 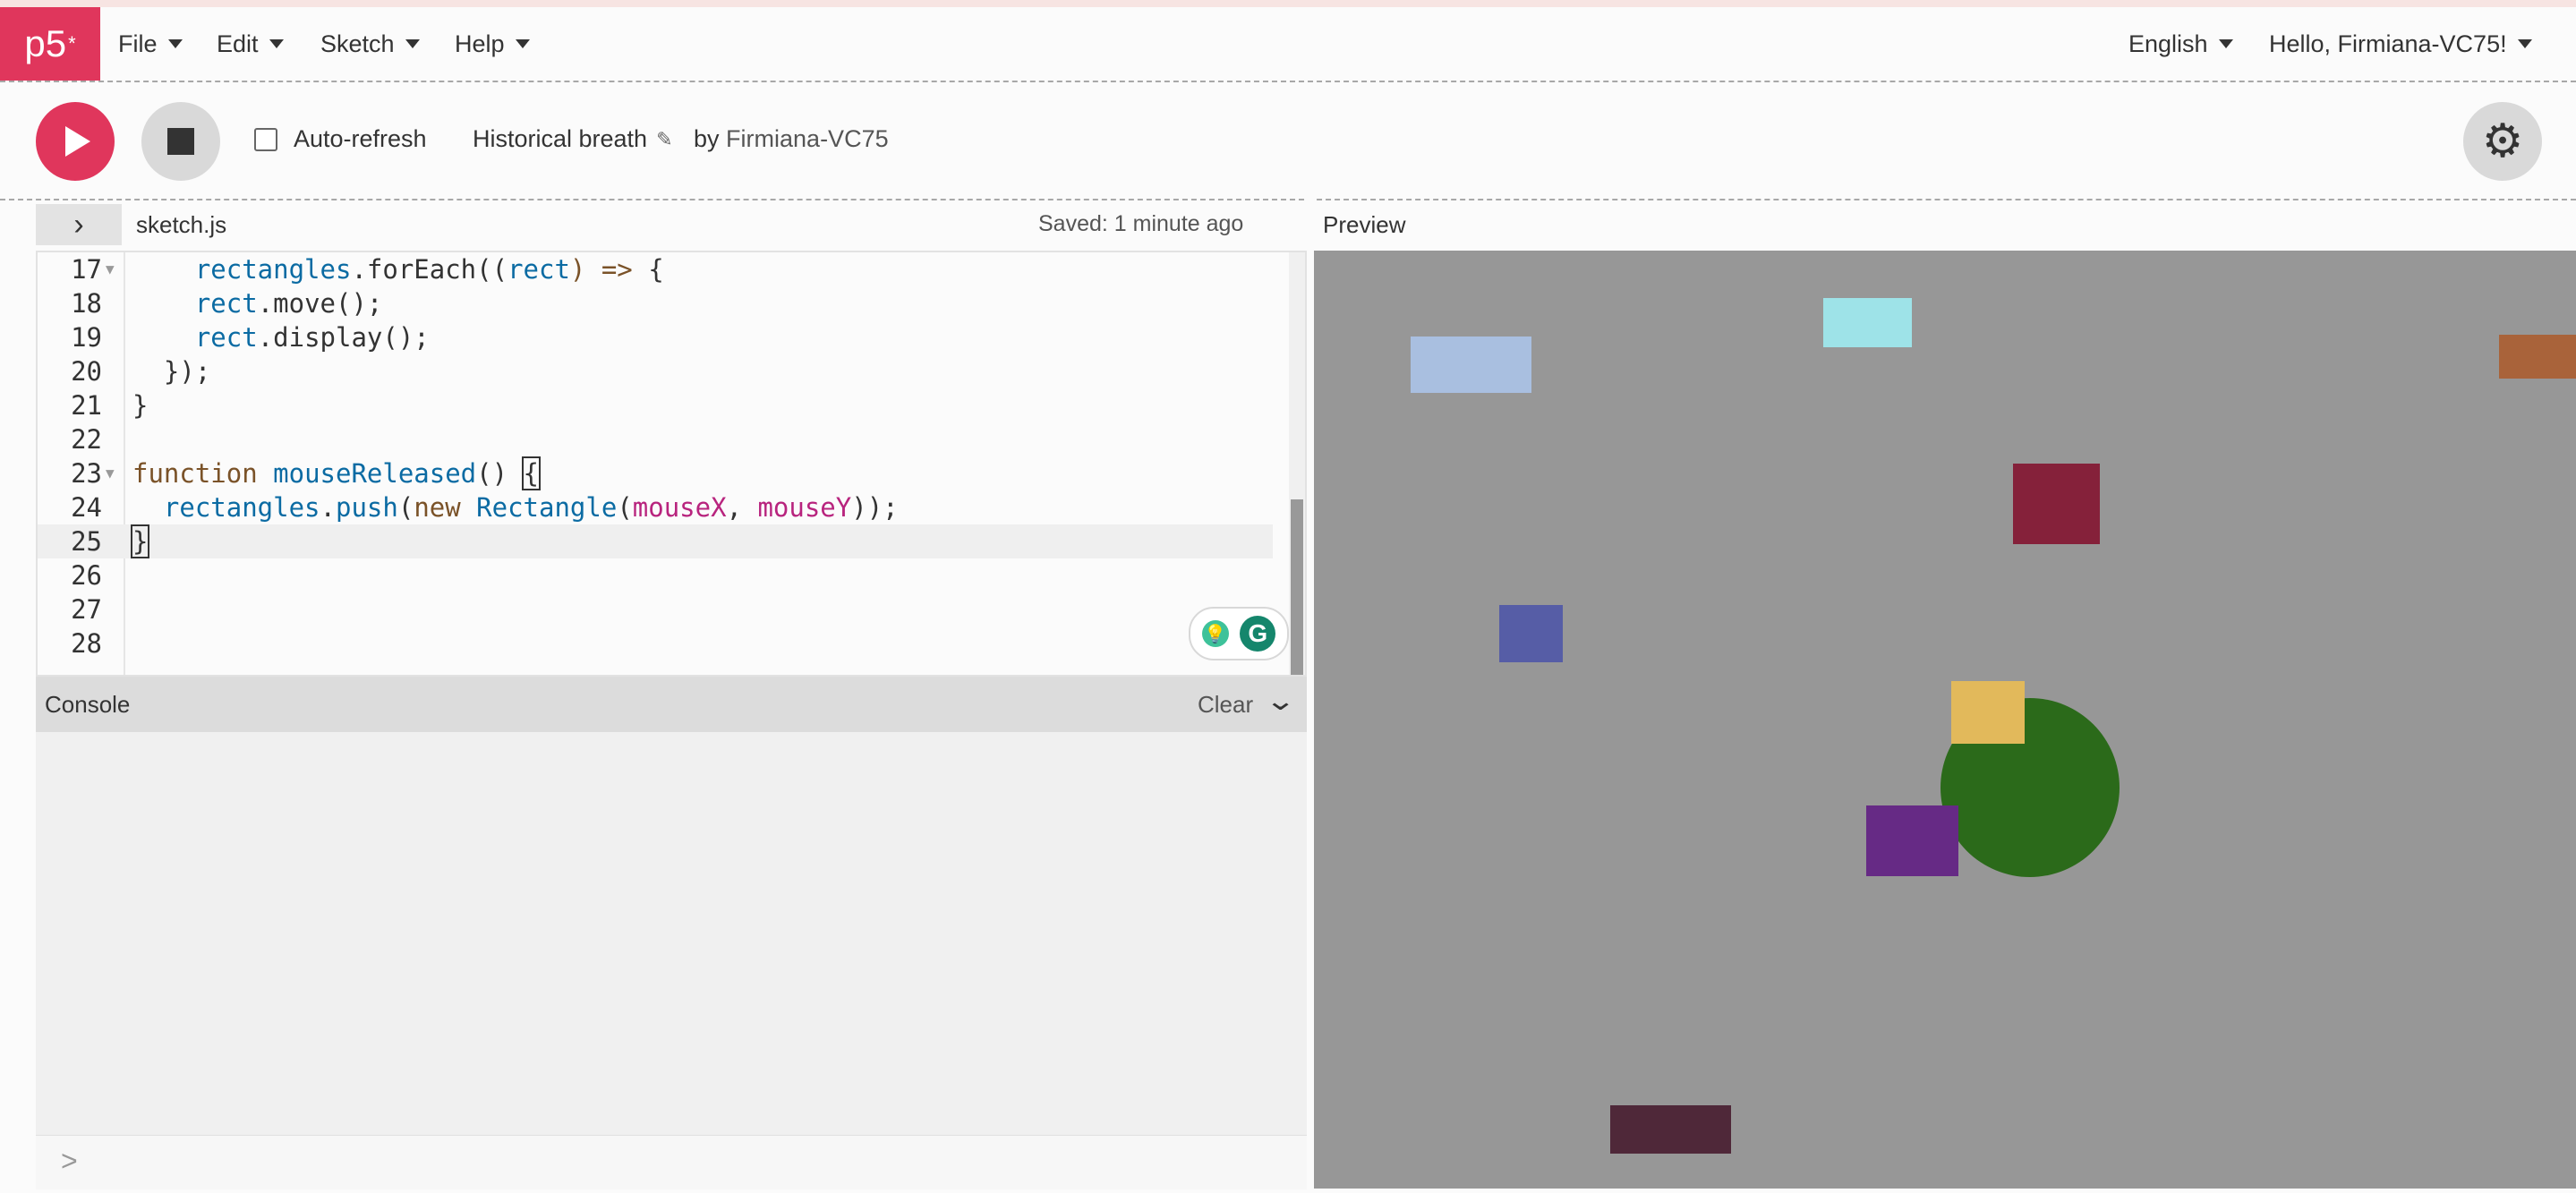 I want to click on line-number: 25, so click(x=86, y=541).